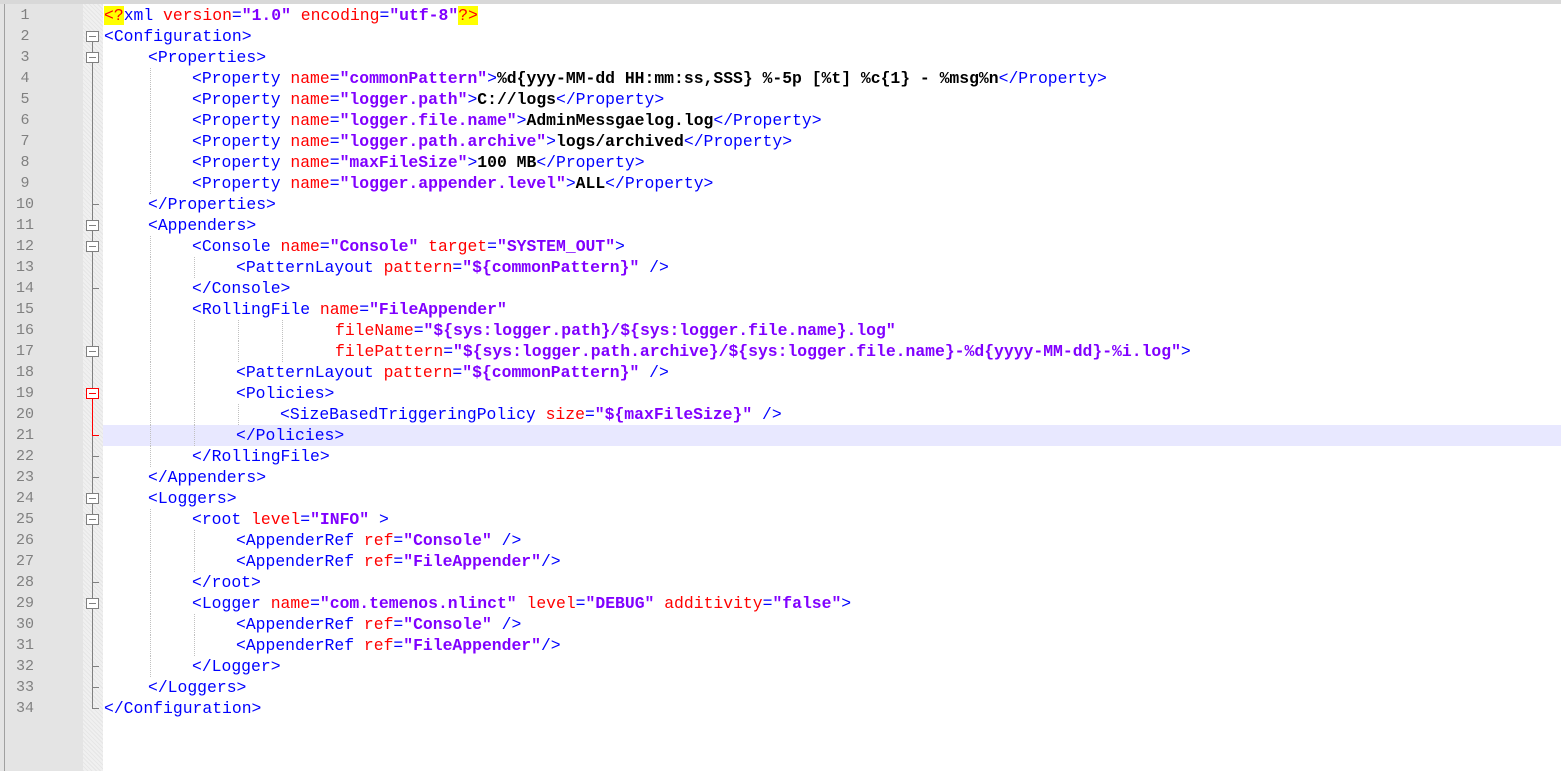  I want to click on code-line: 21 </Policies>, so click(780, 435).